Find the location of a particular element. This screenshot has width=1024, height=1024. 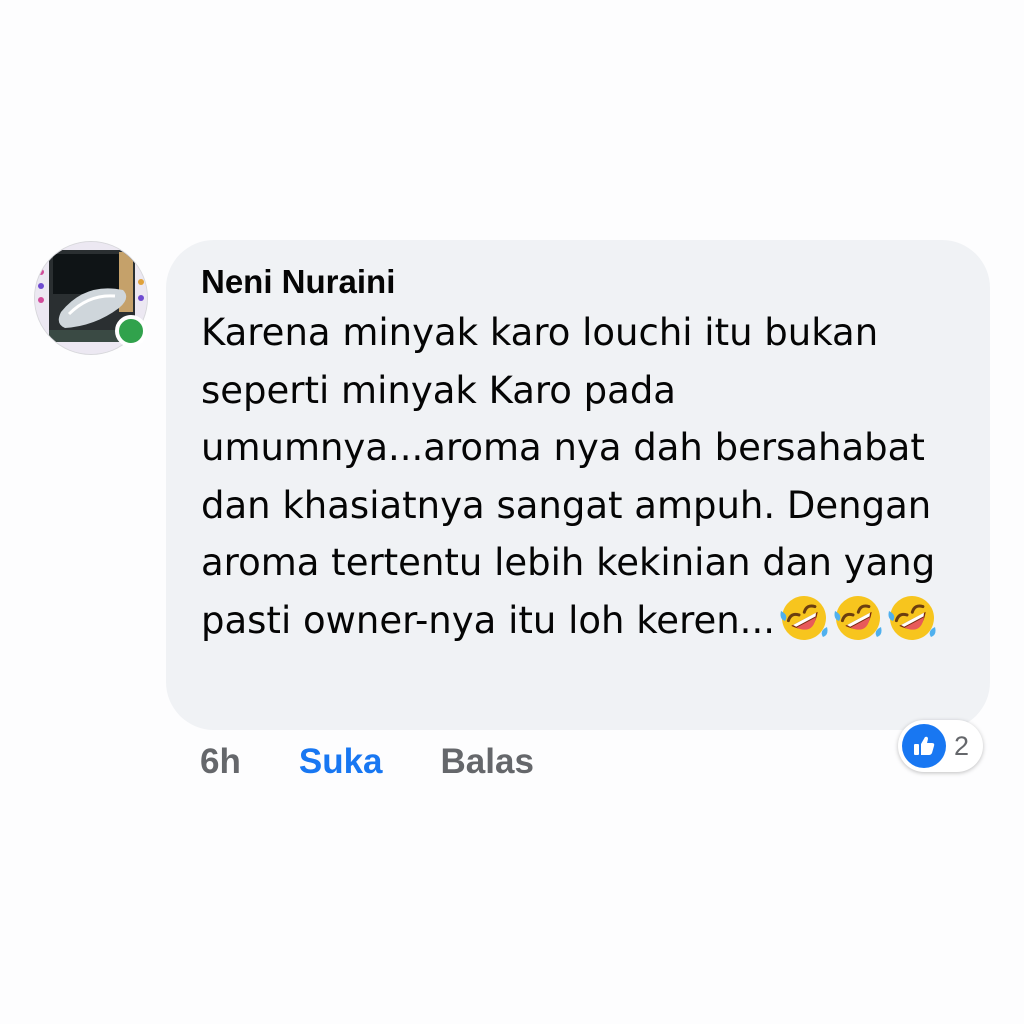

reactions-summary: 2 is located at coordinates (941, 746).